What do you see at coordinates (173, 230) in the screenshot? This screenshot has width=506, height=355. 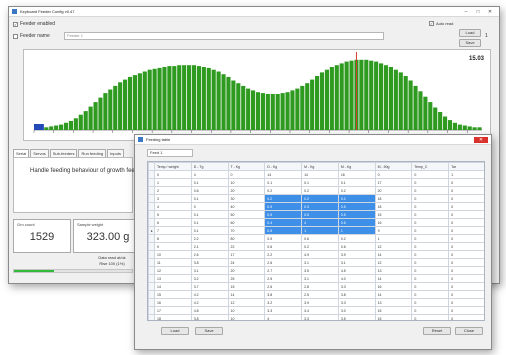 I see `table-cell: 7` at bounding box center [173, 230].